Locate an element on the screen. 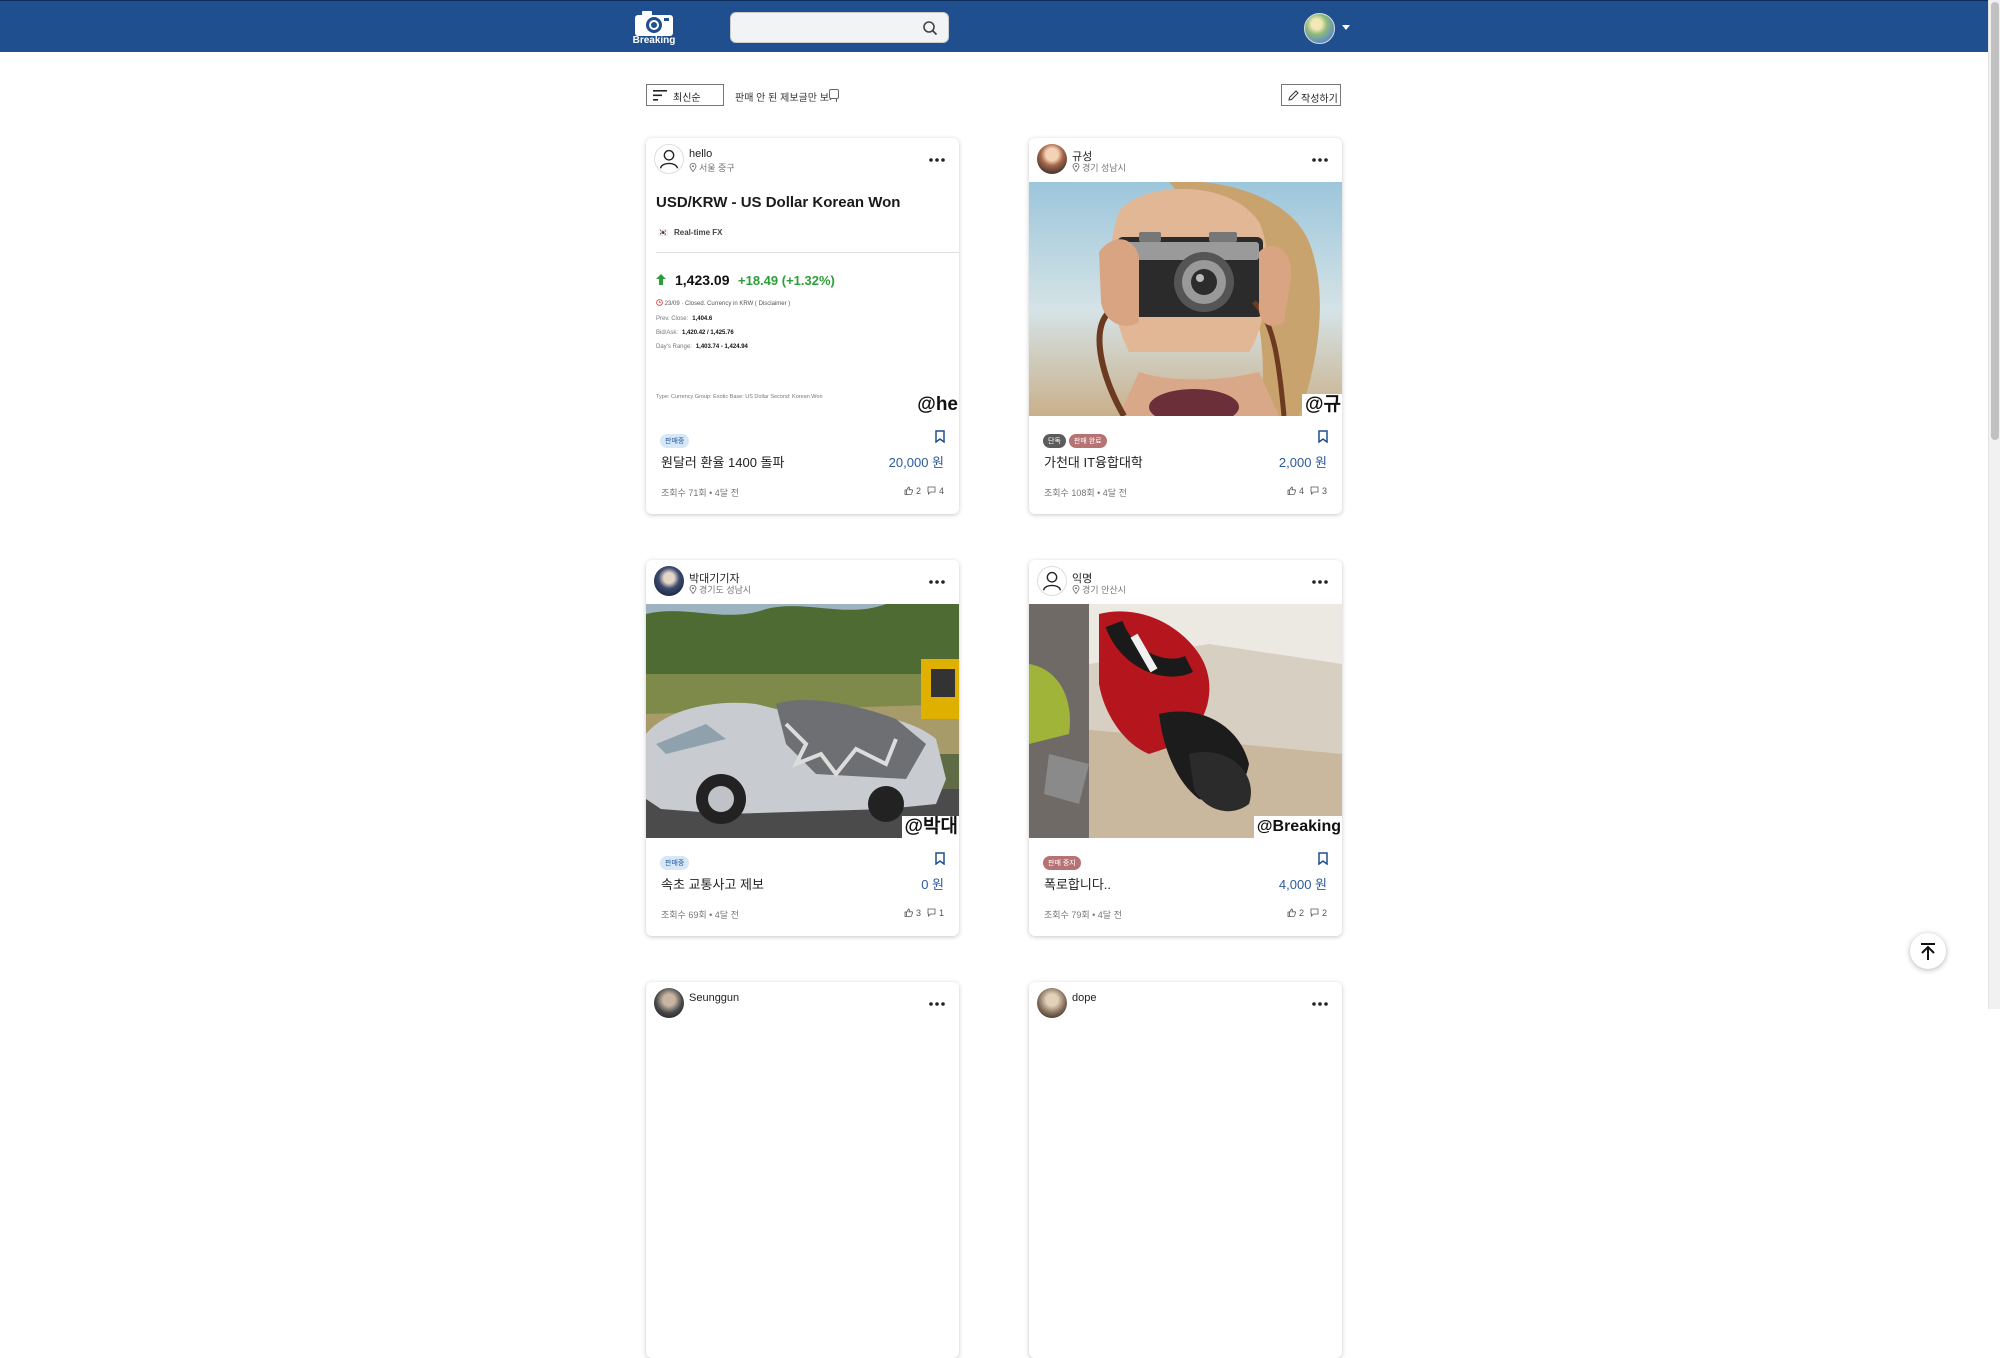  author-name: hello is located at coordinates (700, 154).